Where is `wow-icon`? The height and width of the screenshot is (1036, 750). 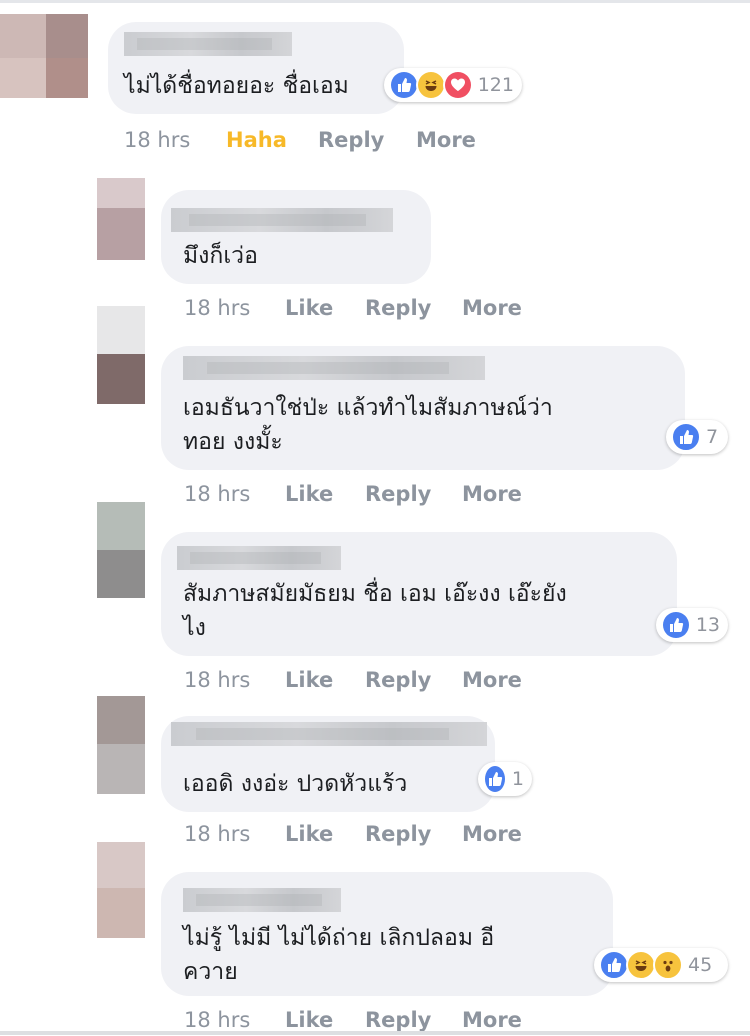 wow-icon is located at coordinates (668, 965).